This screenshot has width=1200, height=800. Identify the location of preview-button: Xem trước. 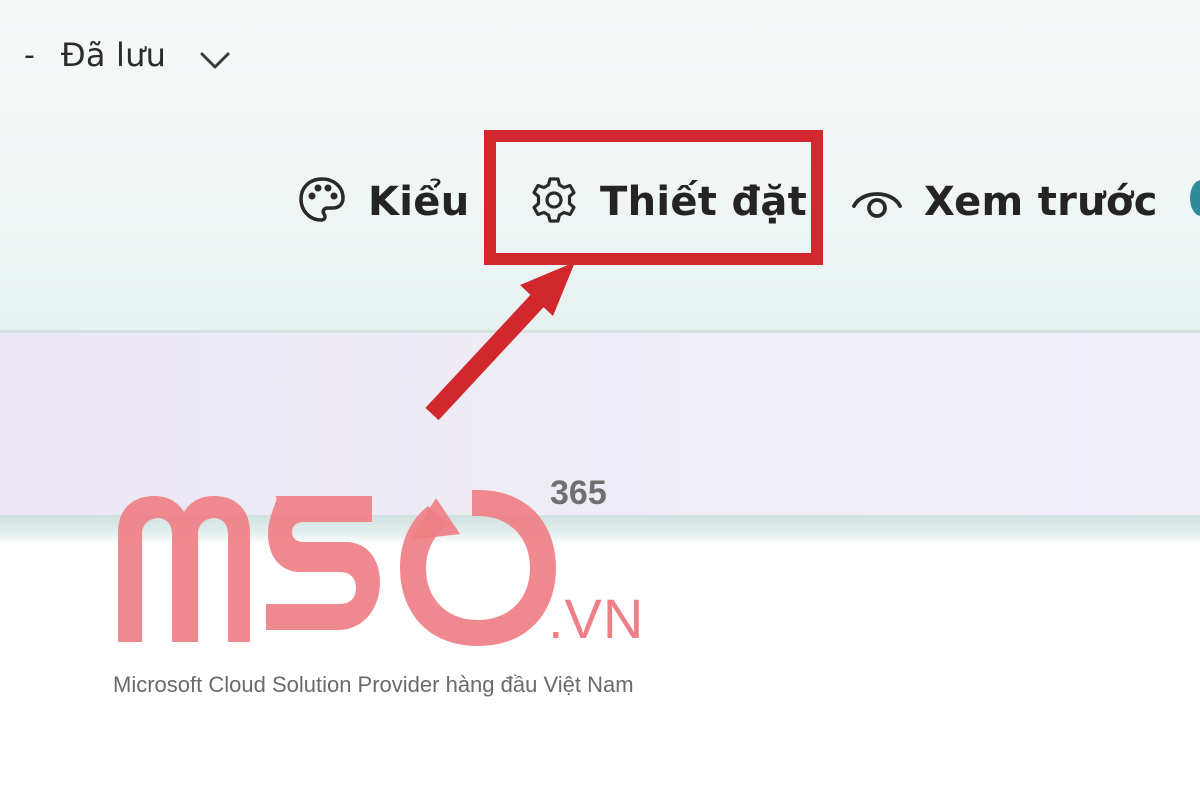
(1004, 202).